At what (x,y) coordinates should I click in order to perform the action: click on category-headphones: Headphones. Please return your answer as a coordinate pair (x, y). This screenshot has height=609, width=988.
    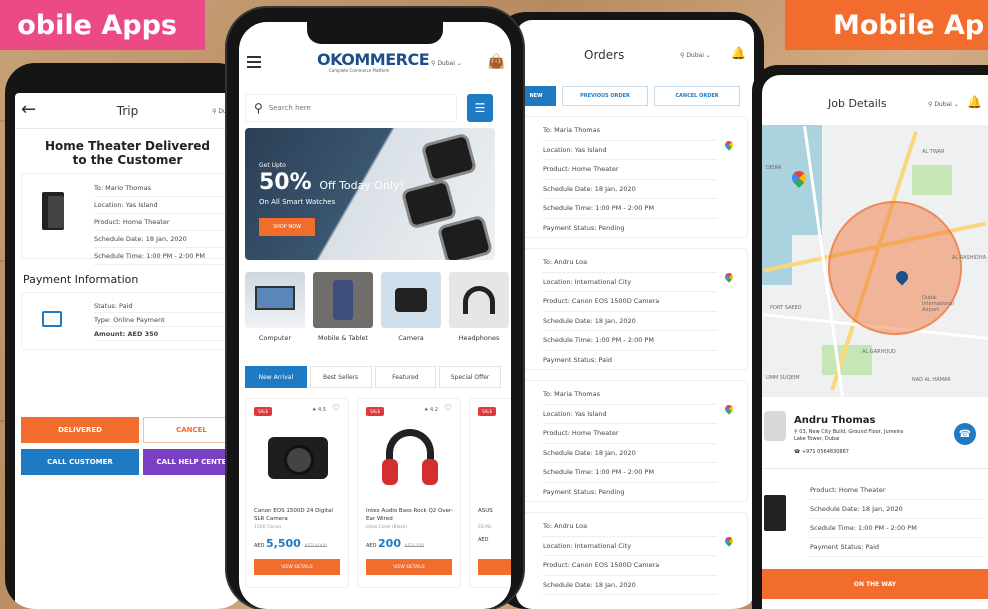
    Looking at the image, I should click on (479, 307).